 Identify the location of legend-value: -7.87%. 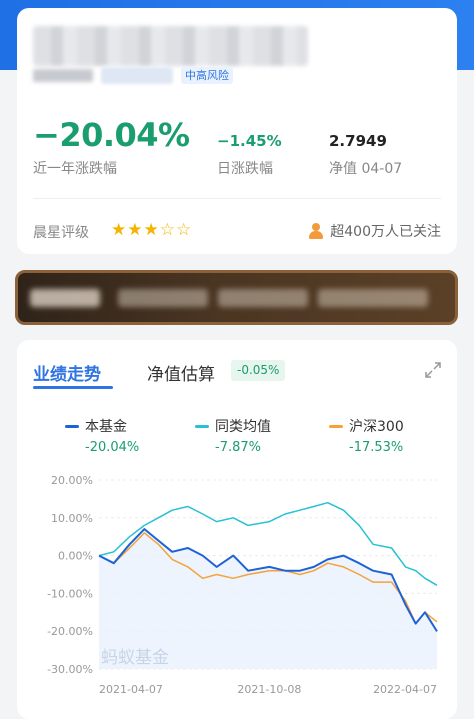
(238, 447).